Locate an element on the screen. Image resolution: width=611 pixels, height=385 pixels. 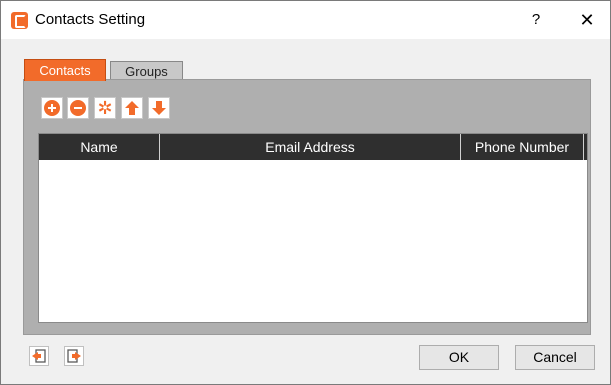
move-down-icon is located at coordinates (159, 108).